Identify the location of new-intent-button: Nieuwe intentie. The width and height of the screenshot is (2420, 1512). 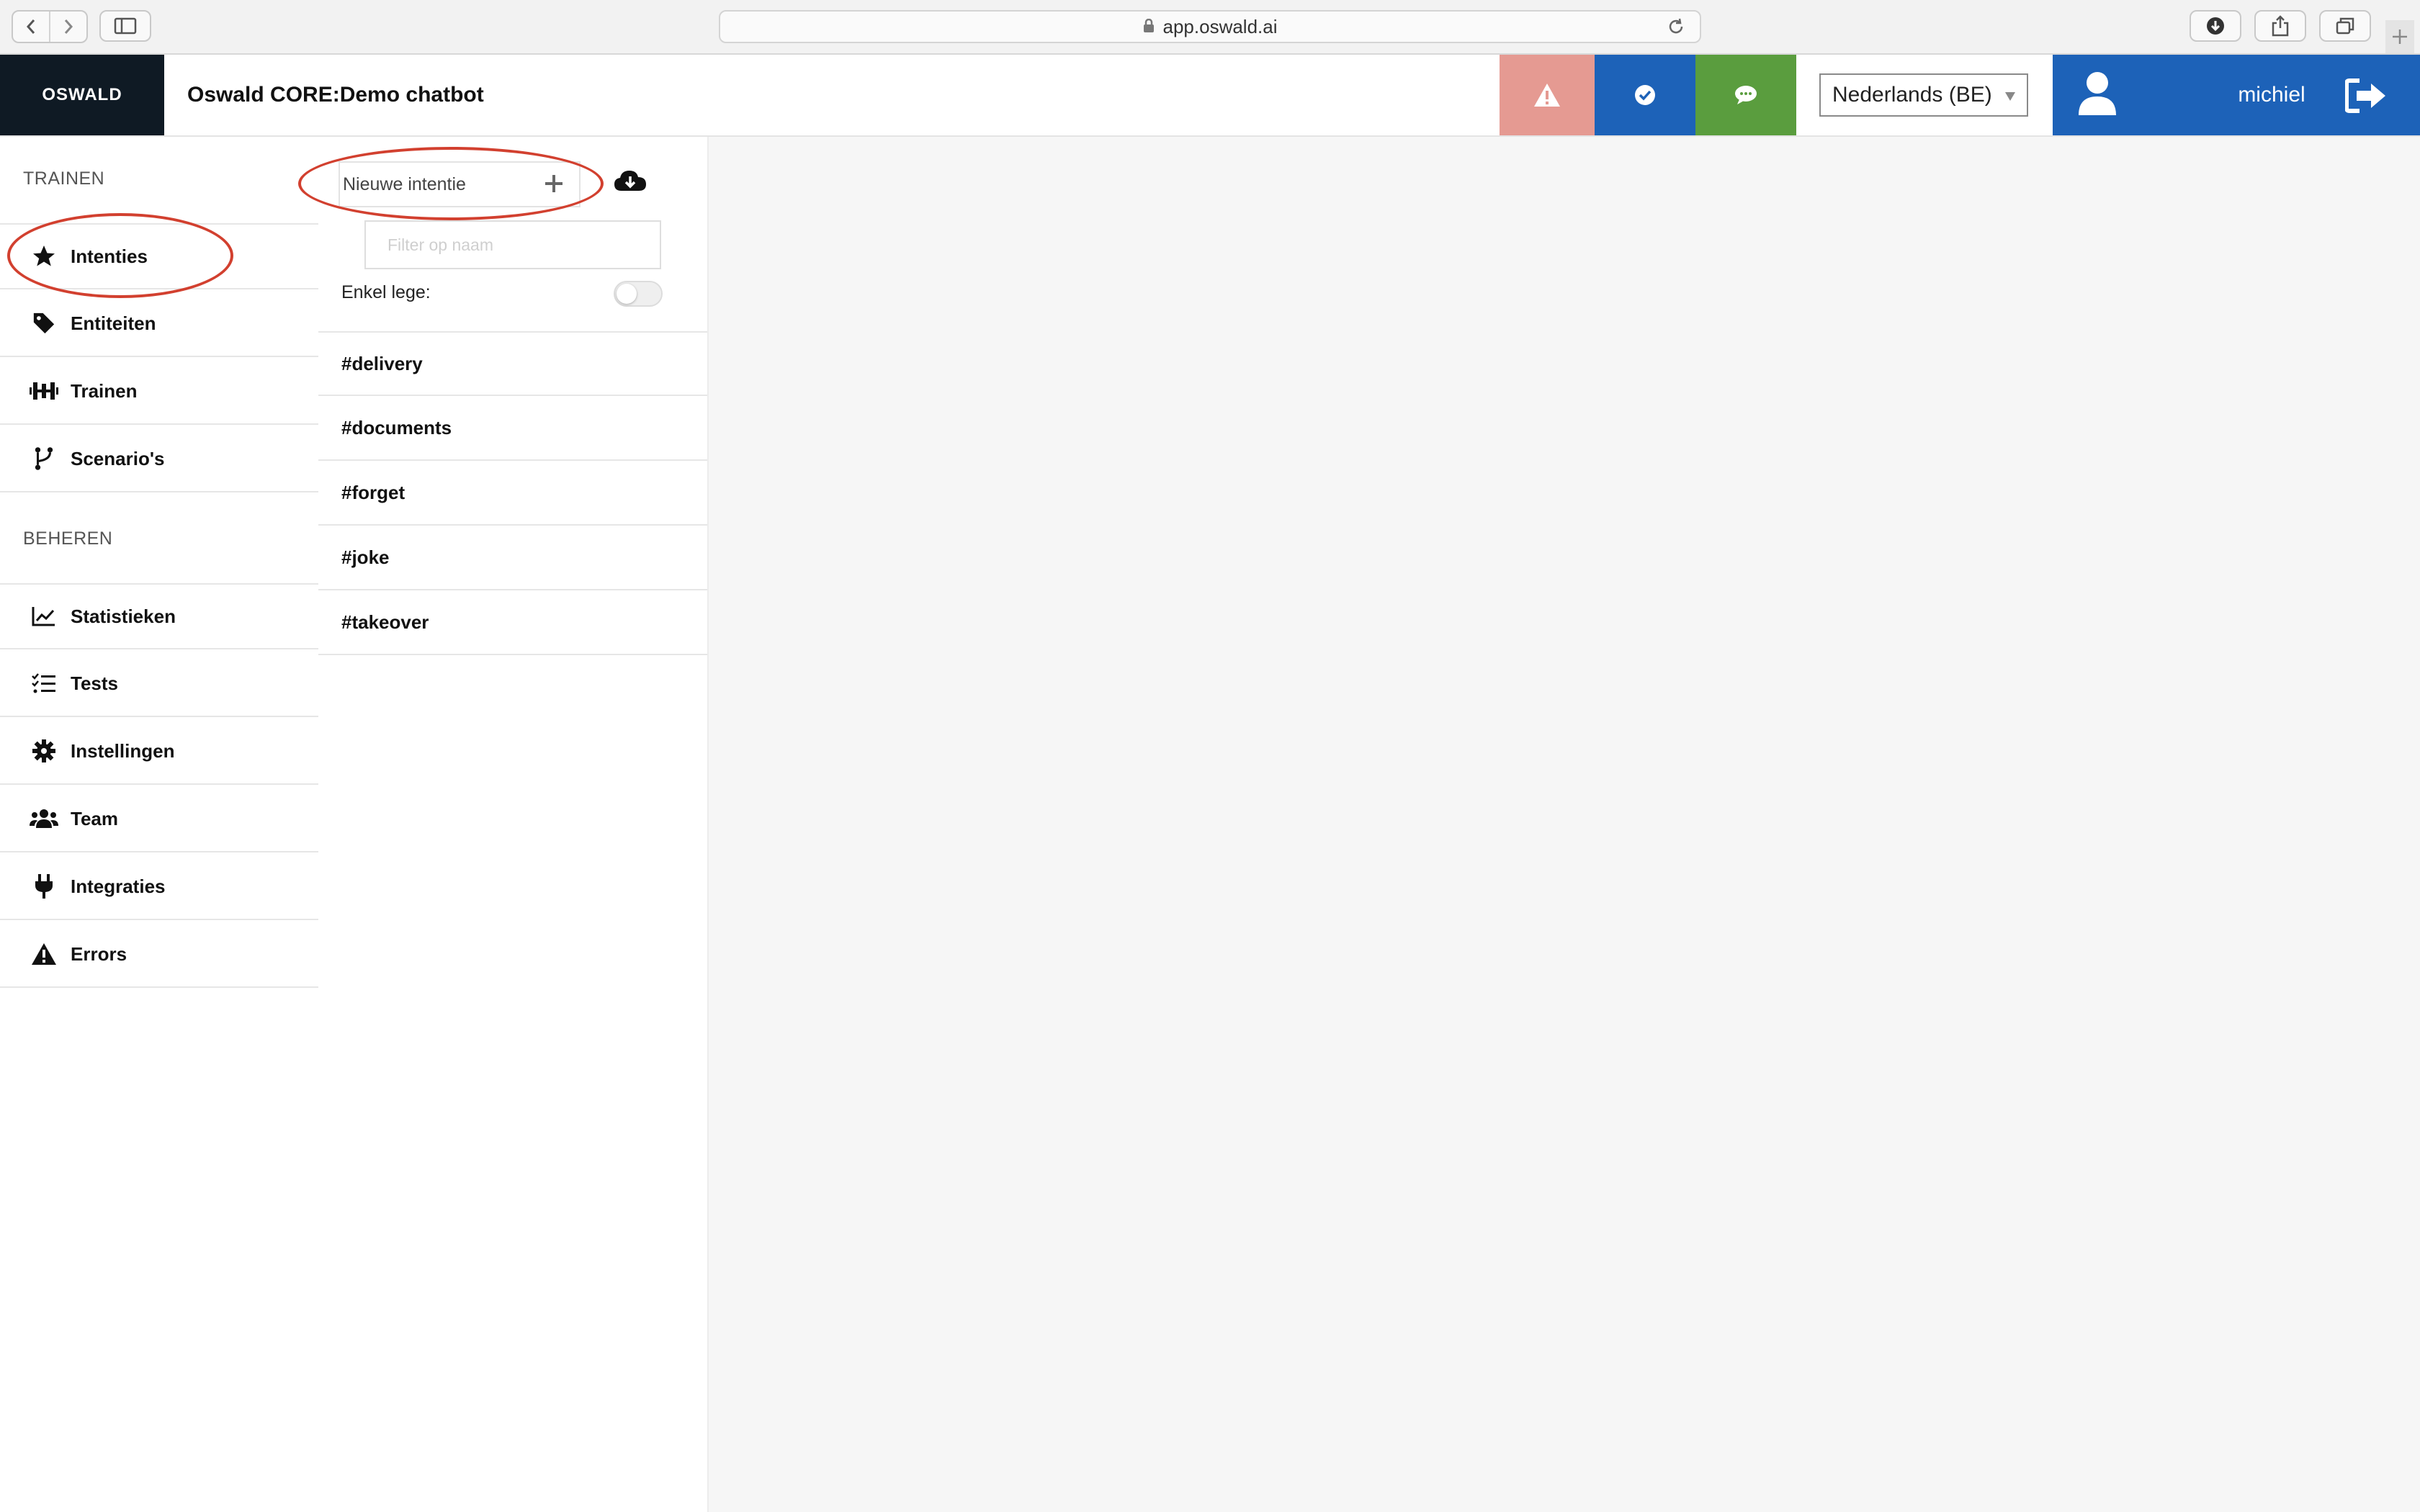
(460, 184).